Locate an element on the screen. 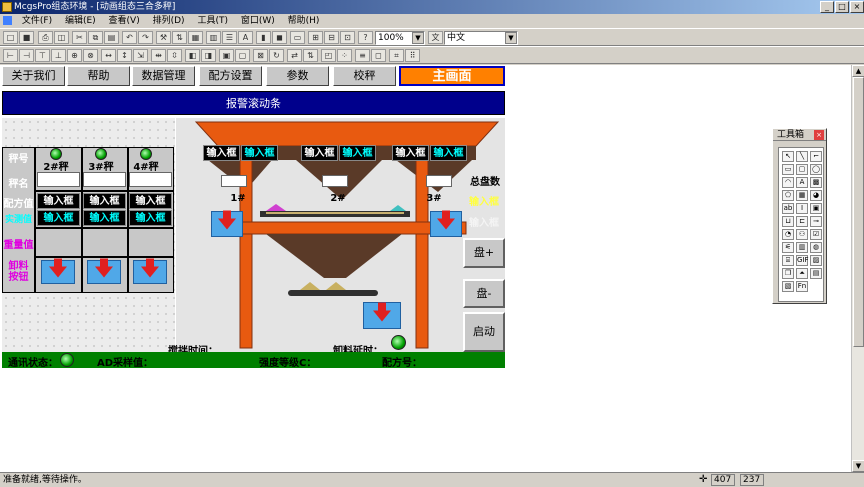 This screenshot has width=864, height=487. minimize-button: _ is located at coordinates (827, 7).